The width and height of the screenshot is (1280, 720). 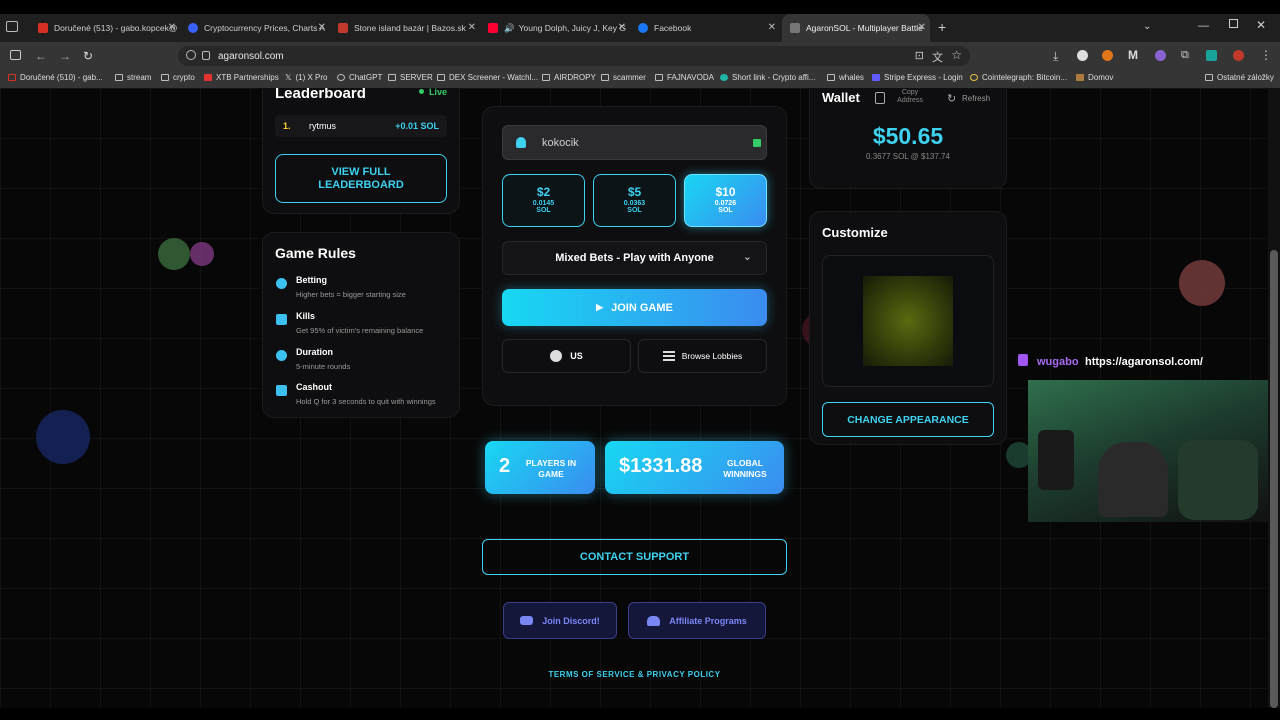 I want to click on rule-desc: Get 95% of victim's remaining balance, so click(x=360, y=330).